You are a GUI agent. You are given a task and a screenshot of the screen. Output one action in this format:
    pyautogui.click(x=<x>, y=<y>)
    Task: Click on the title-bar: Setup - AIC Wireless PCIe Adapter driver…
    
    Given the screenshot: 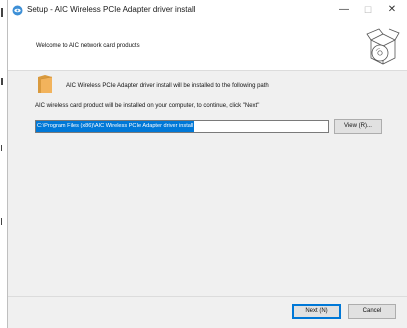 What is the action you would take?
    pyautogui.click(x=207, y=11)
    